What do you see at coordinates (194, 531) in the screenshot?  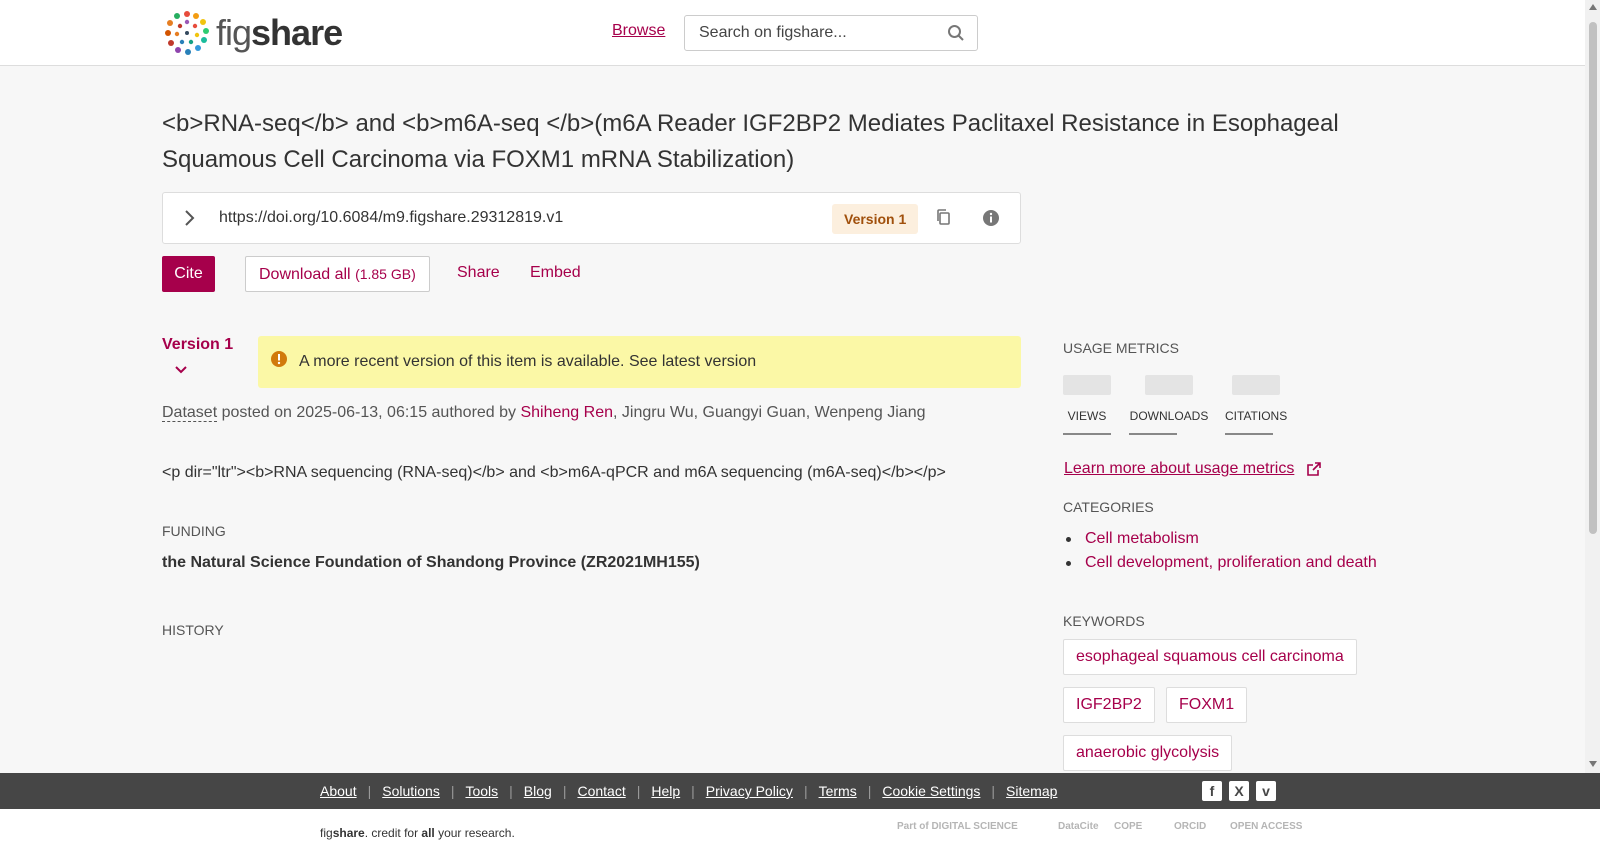 I see `funding-label: FUNDING` at bounding box center [194, 531].